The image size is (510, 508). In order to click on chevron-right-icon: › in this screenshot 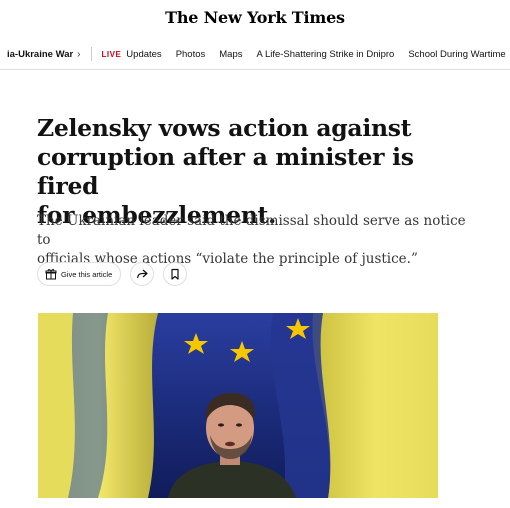, I will do `click(79, 54)`.